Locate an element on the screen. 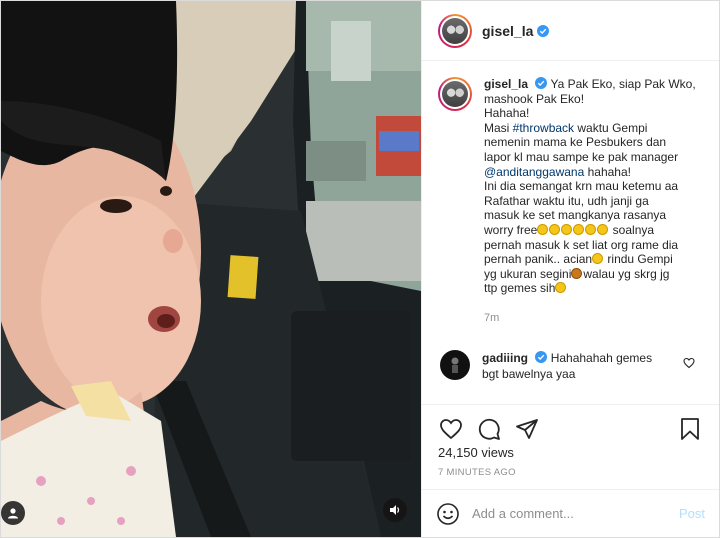 The width and height of the screenshot is (720, 538). caption-avatar is located at coordinates (455, 94).